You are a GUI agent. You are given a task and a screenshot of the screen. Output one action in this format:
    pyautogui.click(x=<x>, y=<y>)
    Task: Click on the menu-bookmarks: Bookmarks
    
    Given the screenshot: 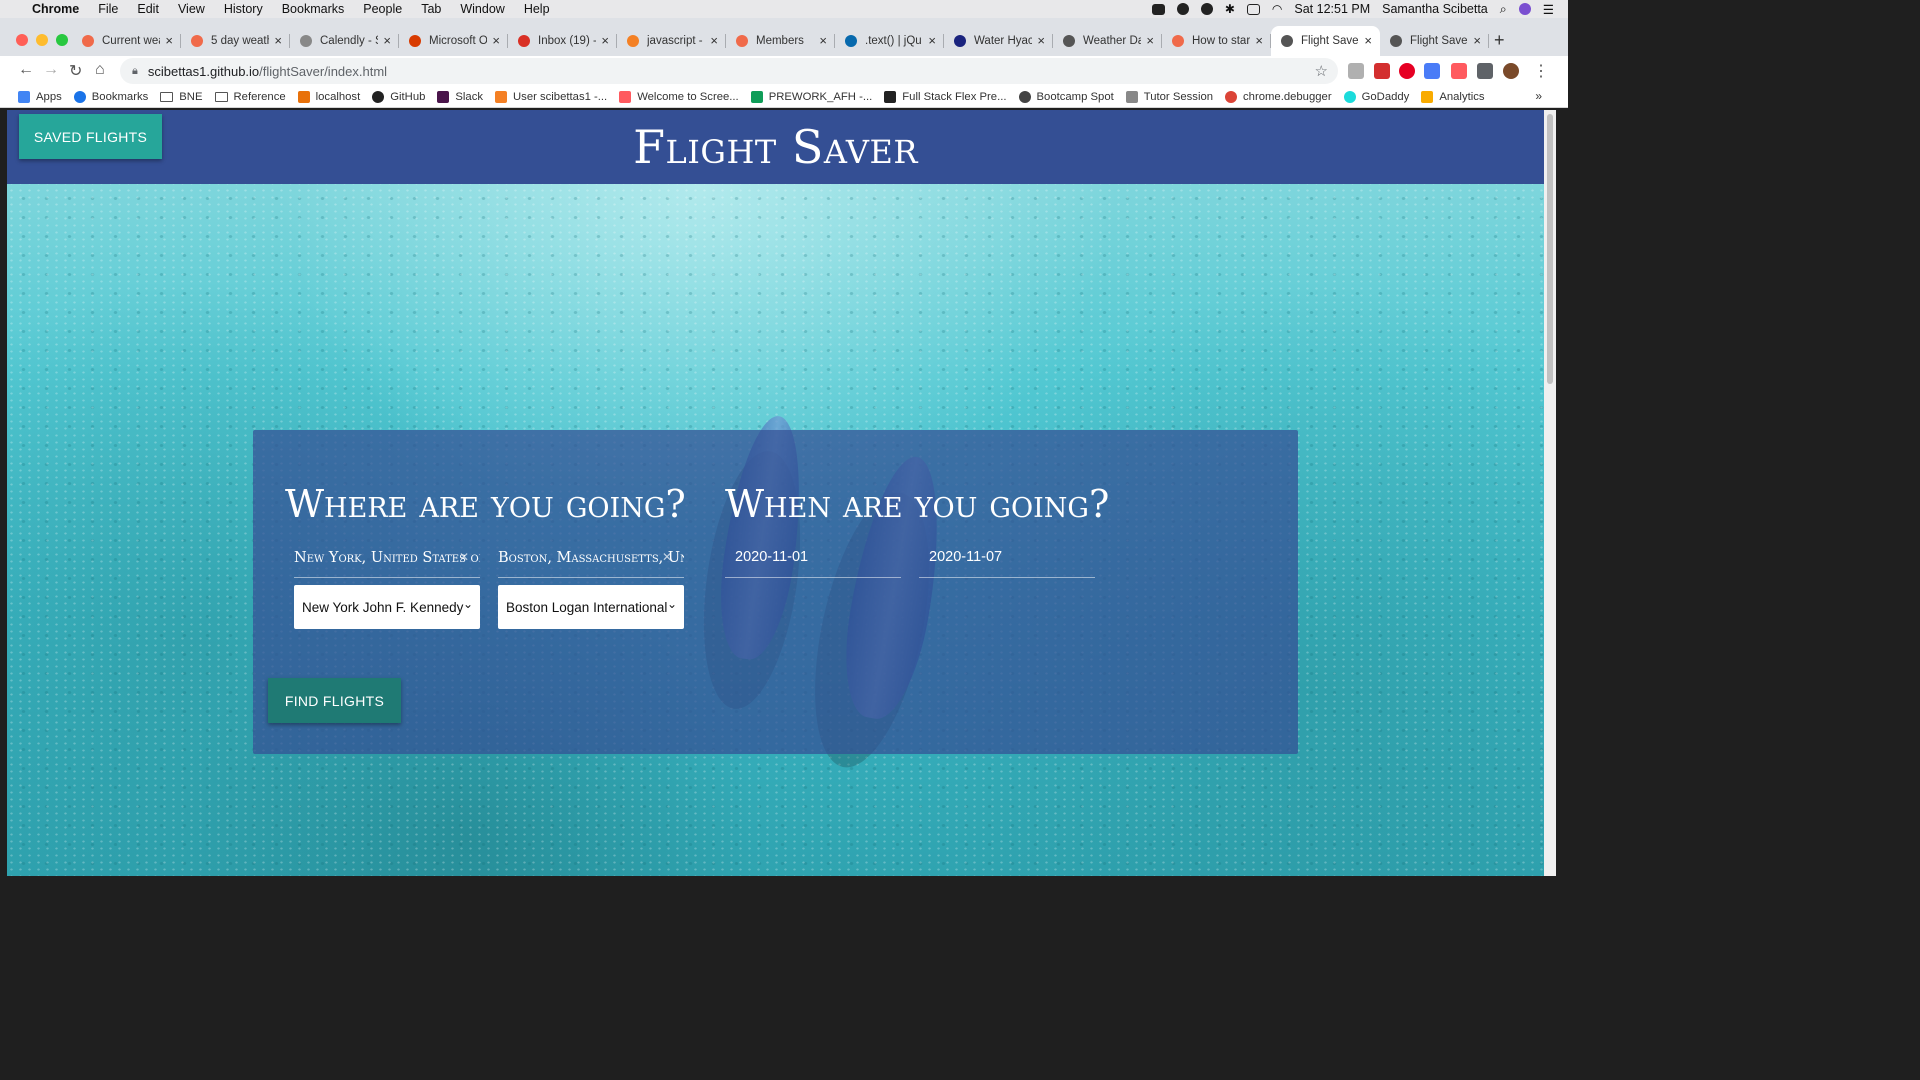 What is the action you would take?
    pyautogui.click(x=313, y=9)
    